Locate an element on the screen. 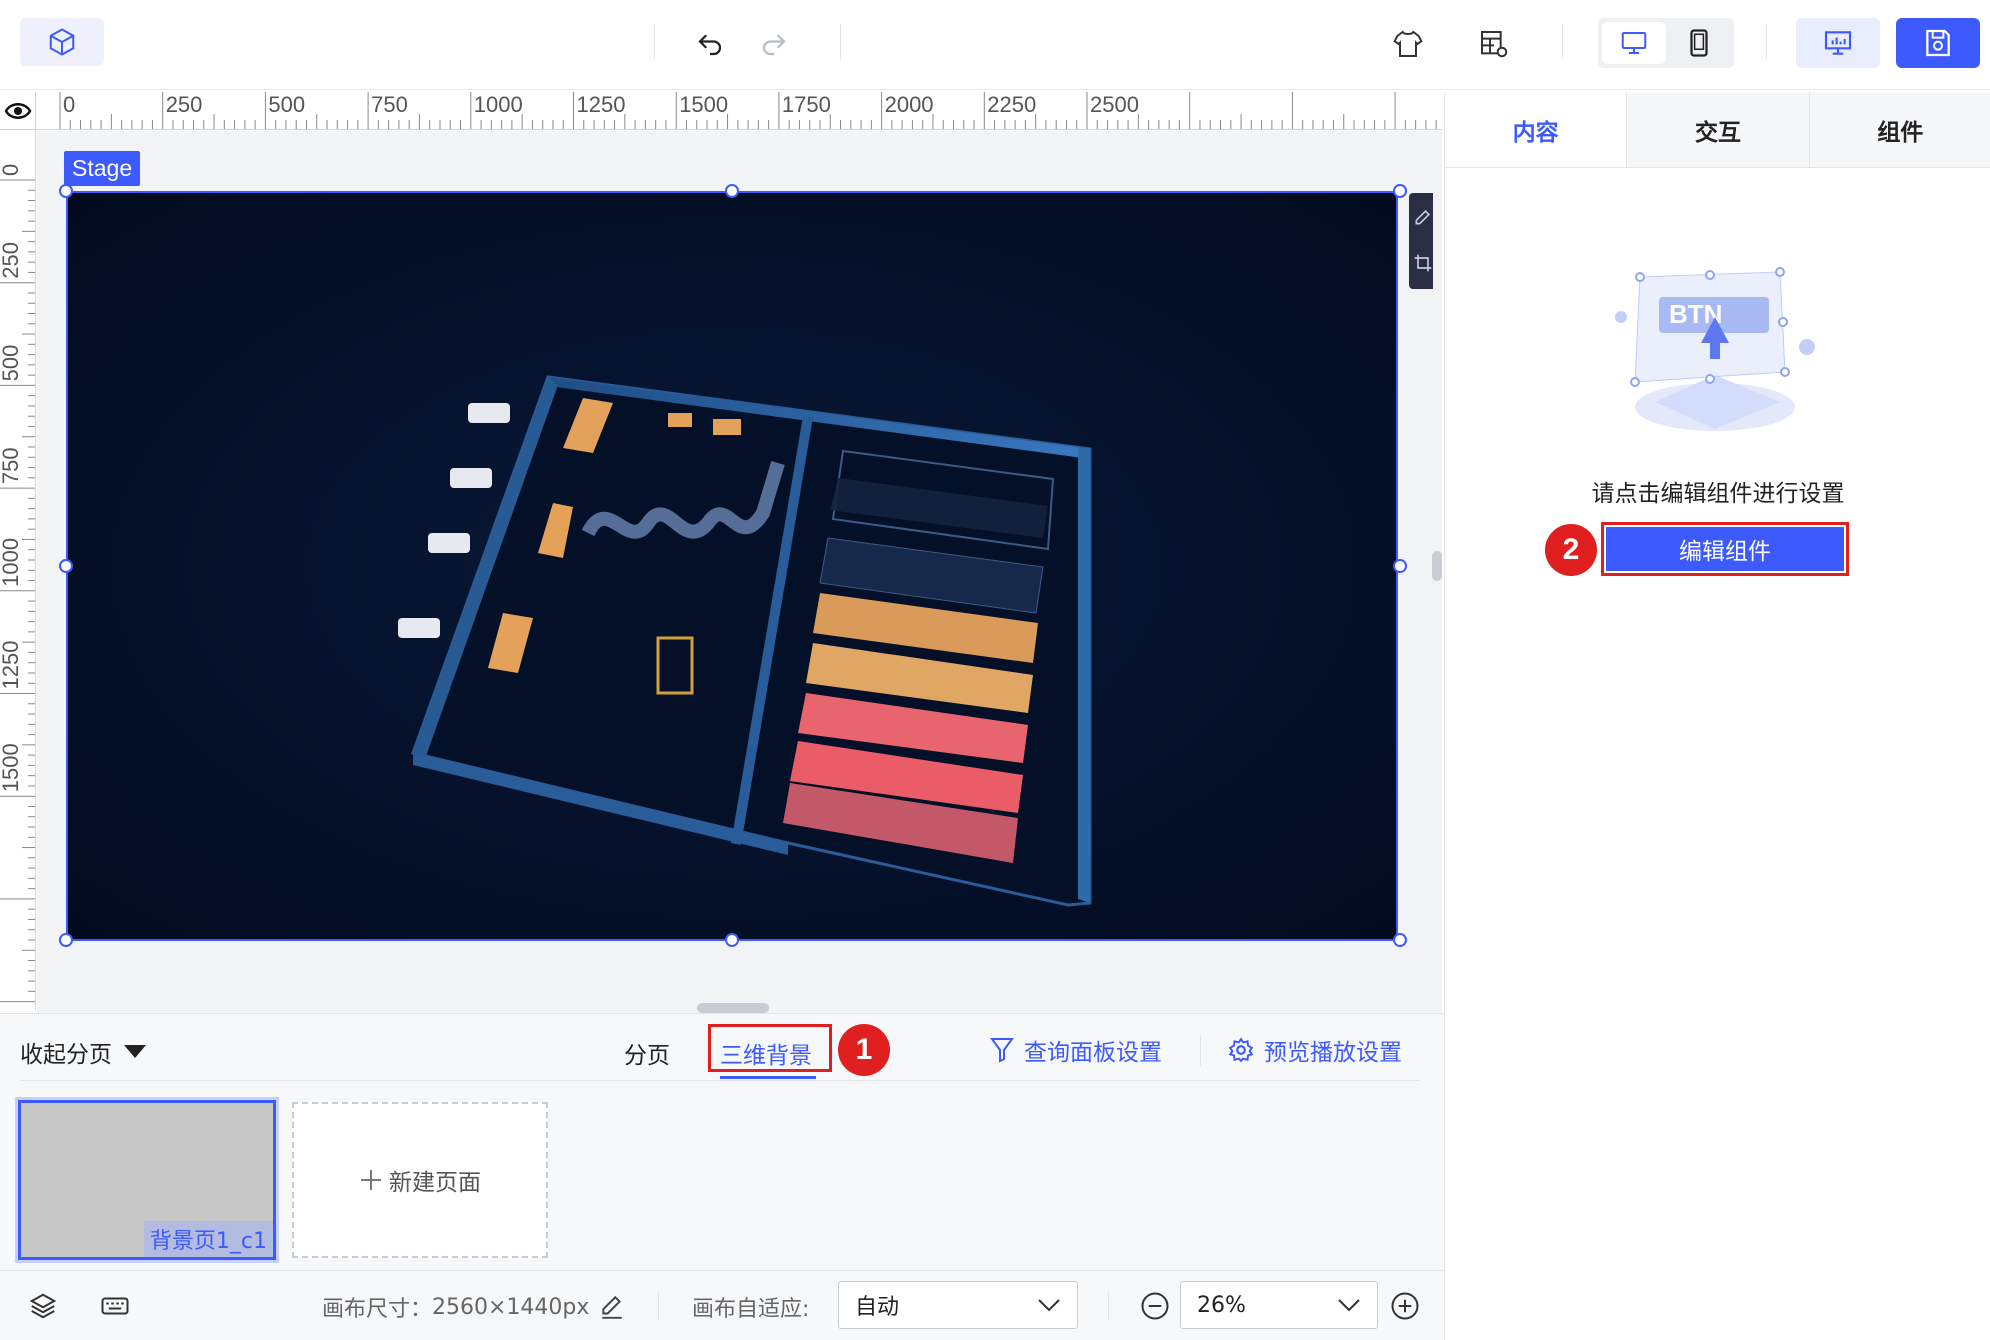 This screenshot has width=1990, height=1340. ruler-tick-label: 1750 is located at coordinates (806, 104).